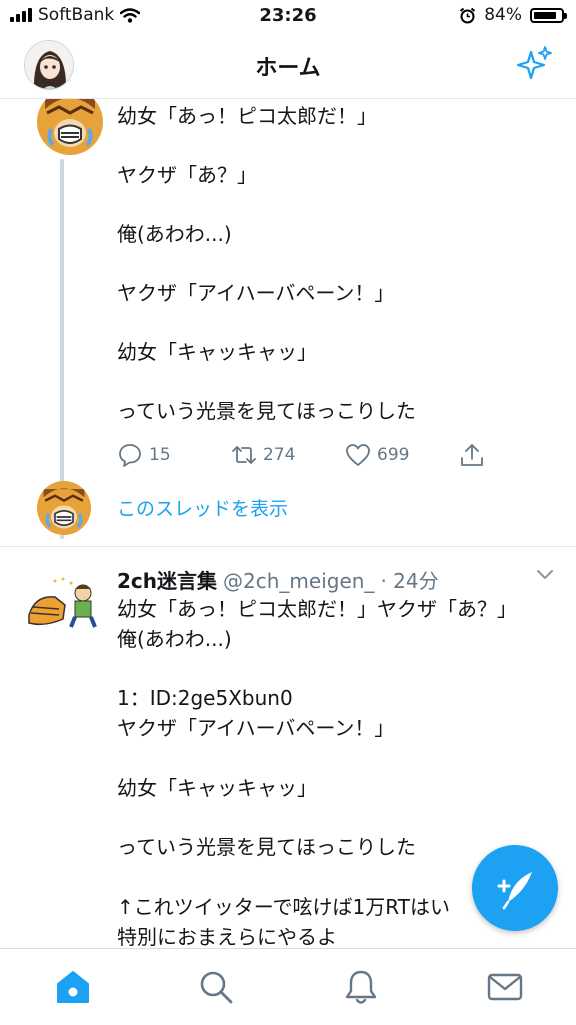  Describe the element at coordinates (505, 987) in the screenshot. I see `messages-icon` at that location.